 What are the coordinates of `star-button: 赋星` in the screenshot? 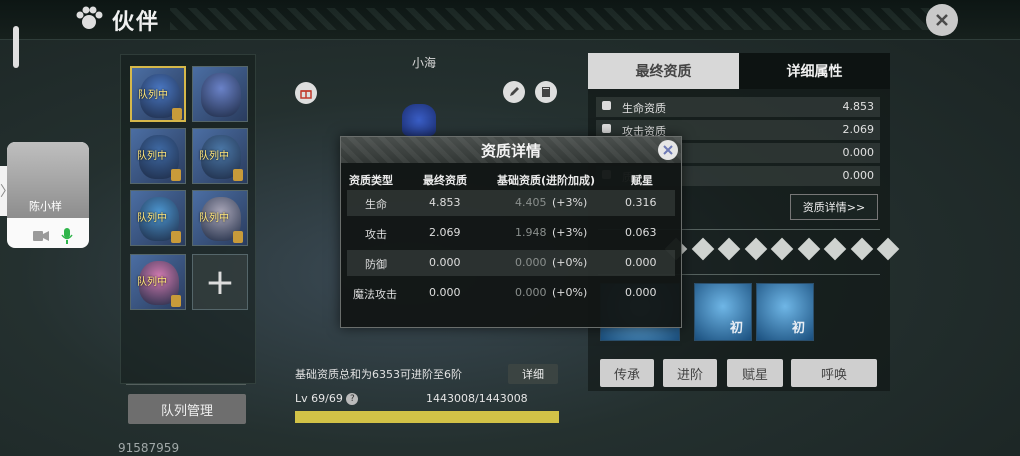 It's located at (755, 373).